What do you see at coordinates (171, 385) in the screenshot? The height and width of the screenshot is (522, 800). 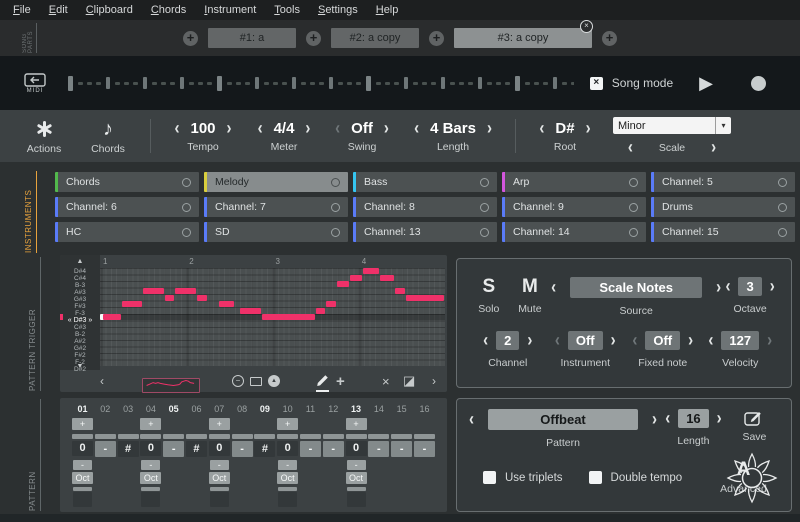 I see `pattern-minimap` at bounding box center [171, 385].